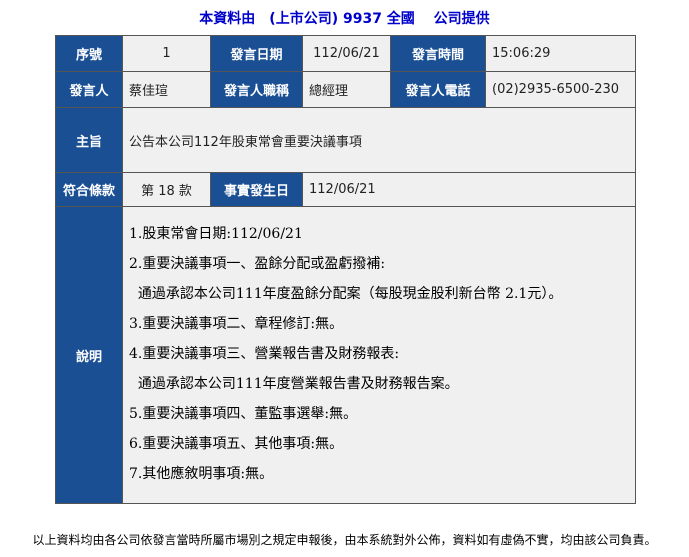 This screenshot has height=557, width=689. I want to click on speaker-title-label: 發言人職稱, so click(256, 89).